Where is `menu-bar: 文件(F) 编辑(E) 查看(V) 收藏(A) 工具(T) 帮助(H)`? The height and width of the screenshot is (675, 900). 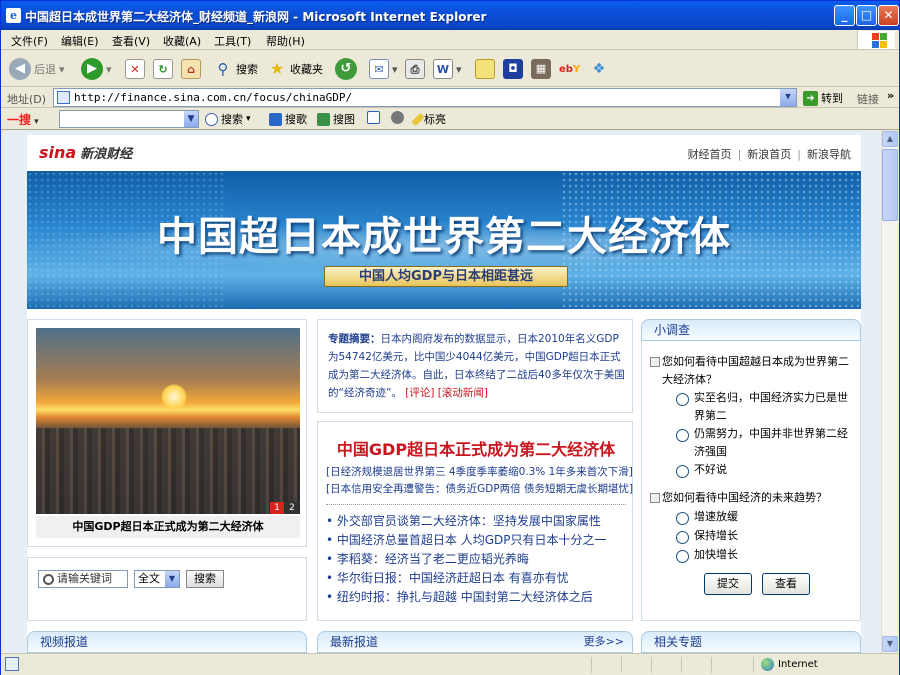 menu-bar: 文件(F) 编辑(E) 查看(V) 收藏(A) 工具(T) 帮助(H) is located at coordinates (450, 40).